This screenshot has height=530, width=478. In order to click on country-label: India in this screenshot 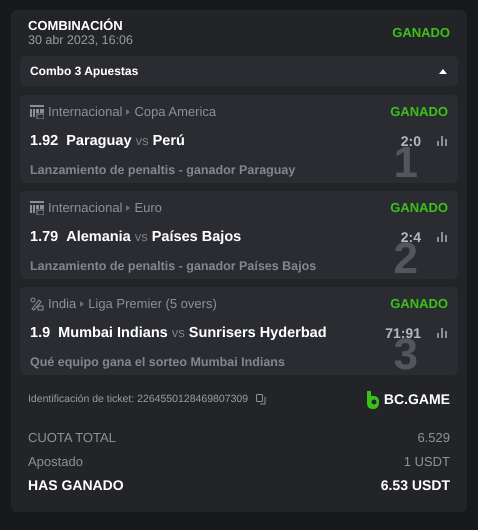, I will do `click(62, 304)`.